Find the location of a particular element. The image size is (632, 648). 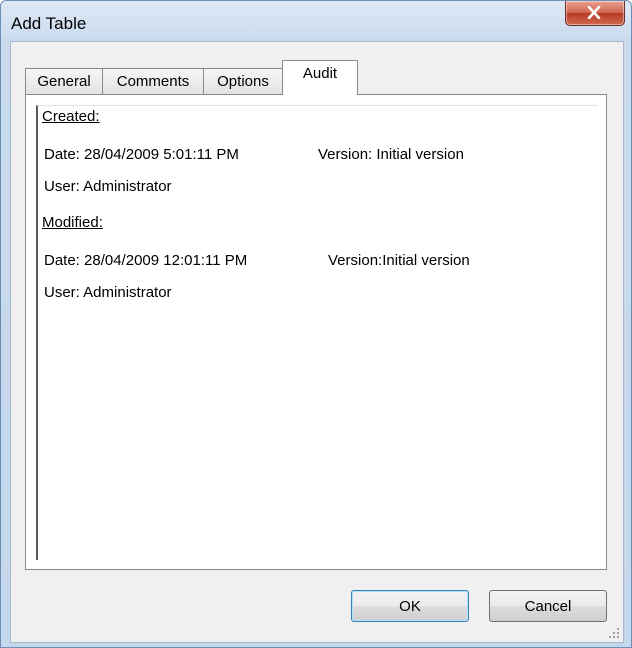

close-icon is located at coordinates (594, 12).